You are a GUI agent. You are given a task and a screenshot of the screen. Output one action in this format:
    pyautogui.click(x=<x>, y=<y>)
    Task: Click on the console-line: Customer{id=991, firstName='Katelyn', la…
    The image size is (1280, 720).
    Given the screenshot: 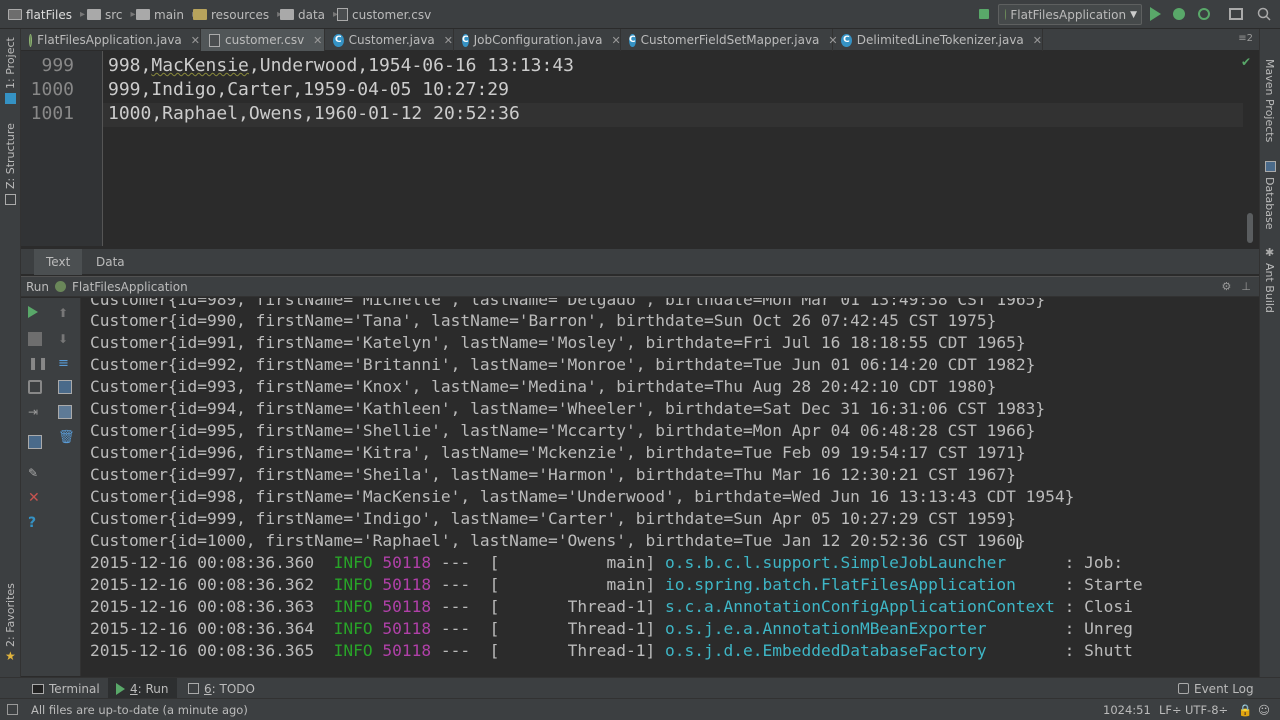 What is the action you would take?
    pyautogui.click(x=558, y=342)
    